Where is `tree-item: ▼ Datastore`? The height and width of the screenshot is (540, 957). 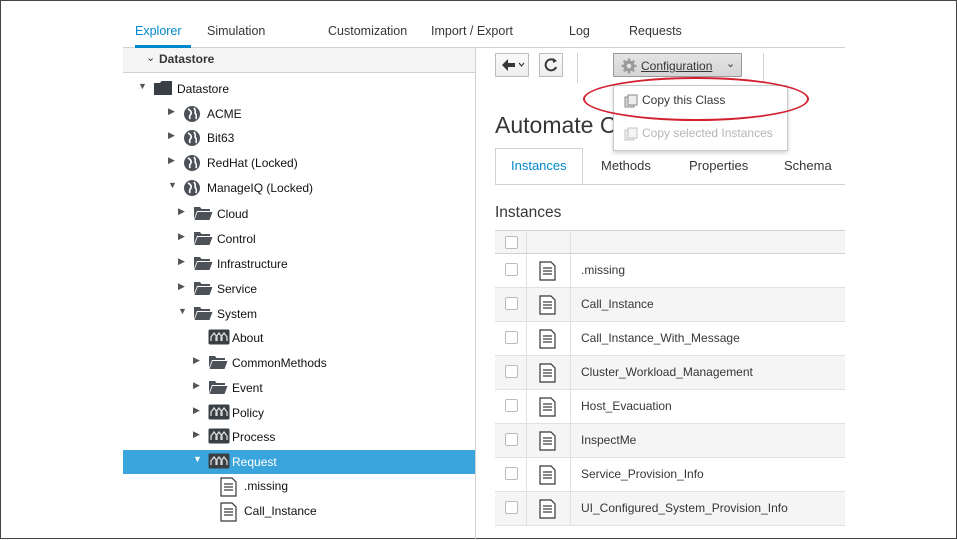
tree-item: ▼ Datastore is located at coordinates (299, 89).